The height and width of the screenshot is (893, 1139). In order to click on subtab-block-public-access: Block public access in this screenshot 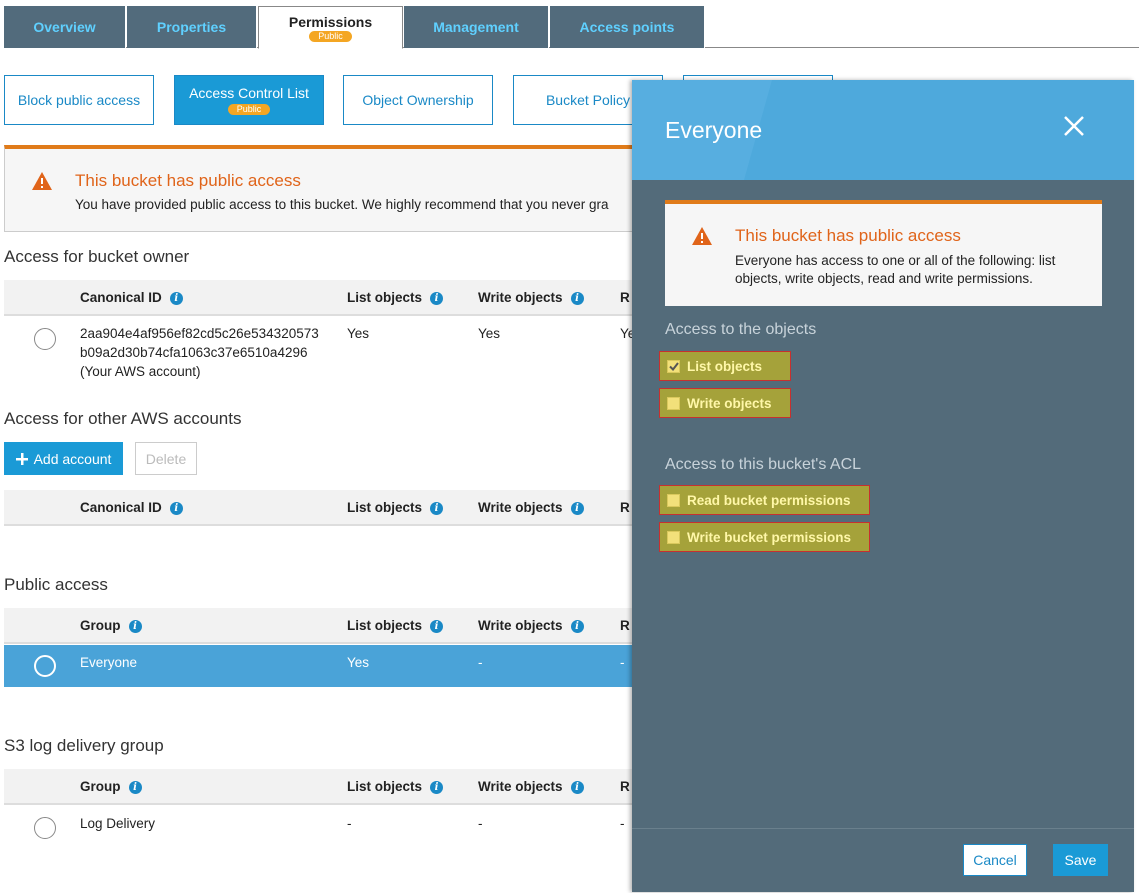, I will do `click(79, 100)`.